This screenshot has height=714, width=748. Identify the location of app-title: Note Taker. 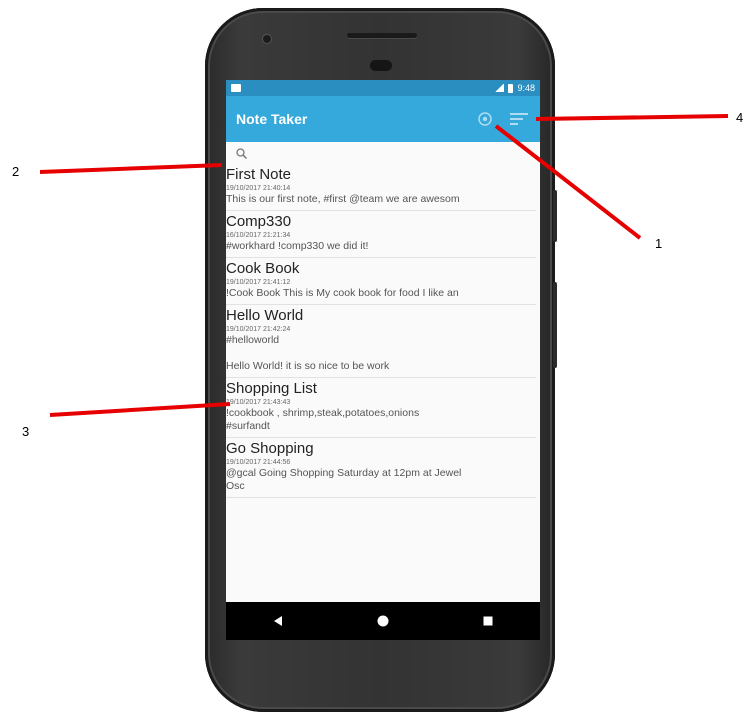
(272, 119).